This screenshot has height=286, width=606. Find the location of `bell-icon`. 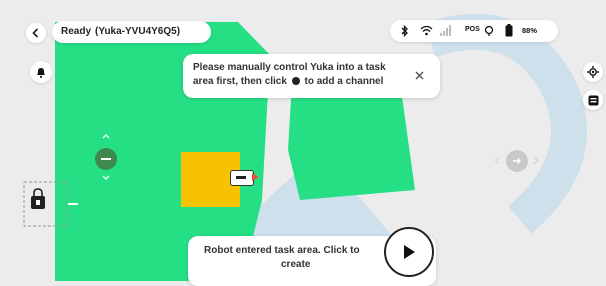

bell-icon is located at coordinates (41, 72).